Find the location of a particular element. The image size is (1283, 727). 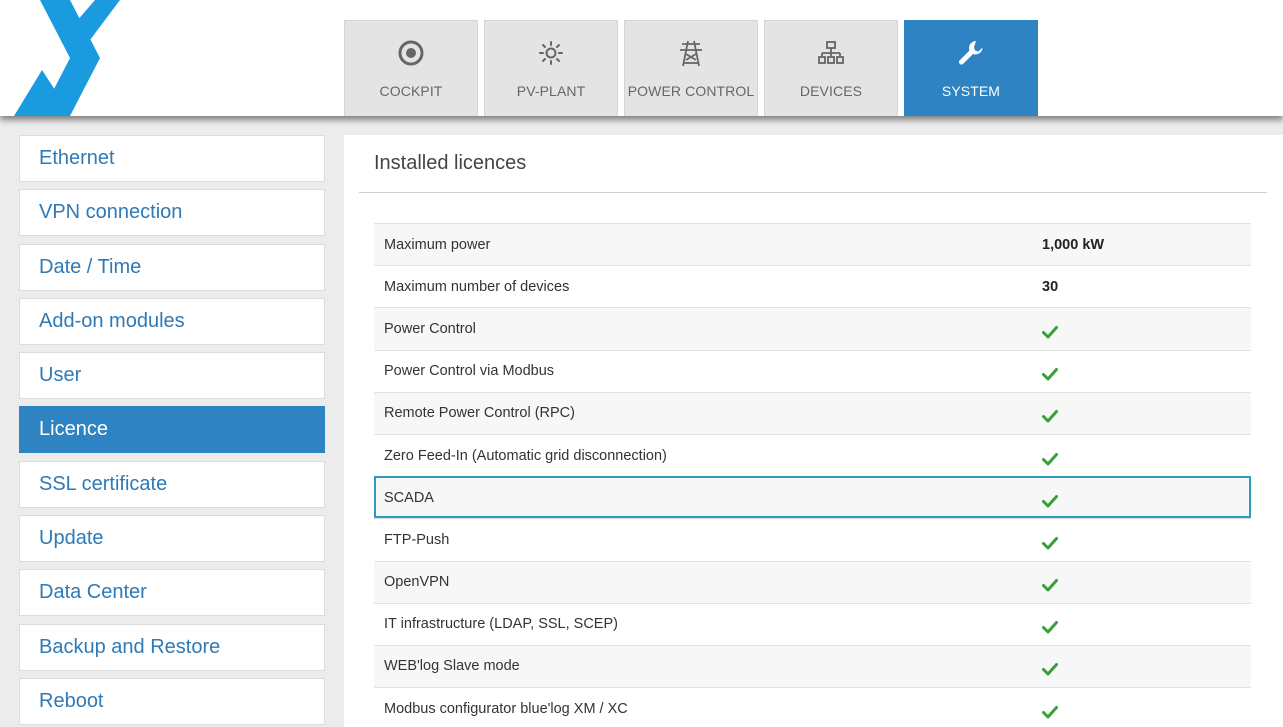

tab-devices: DEVICES is located at coordinates (831, 68).